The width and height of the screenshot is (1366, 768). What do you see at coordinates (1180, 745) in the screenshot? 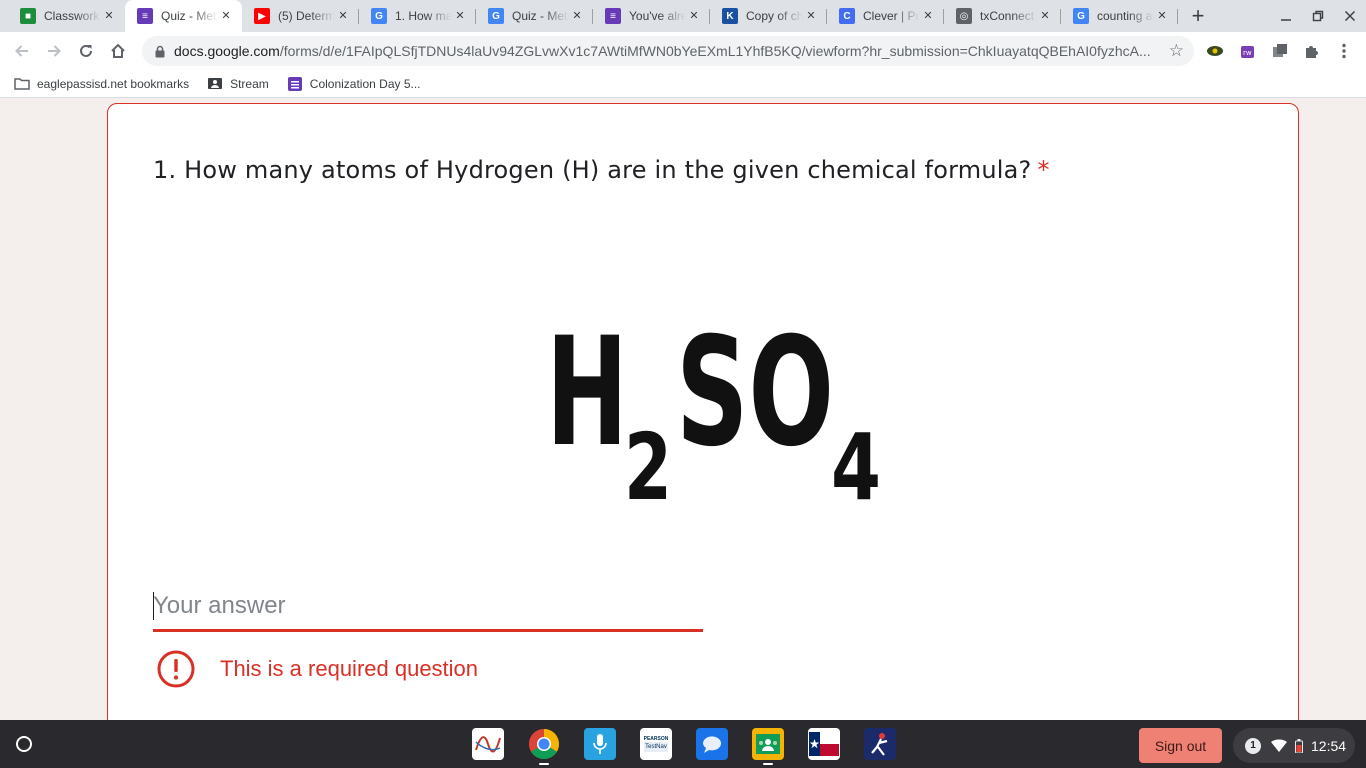
I see `sign-out-button: Sign out` at bounding box center [1180, 745].